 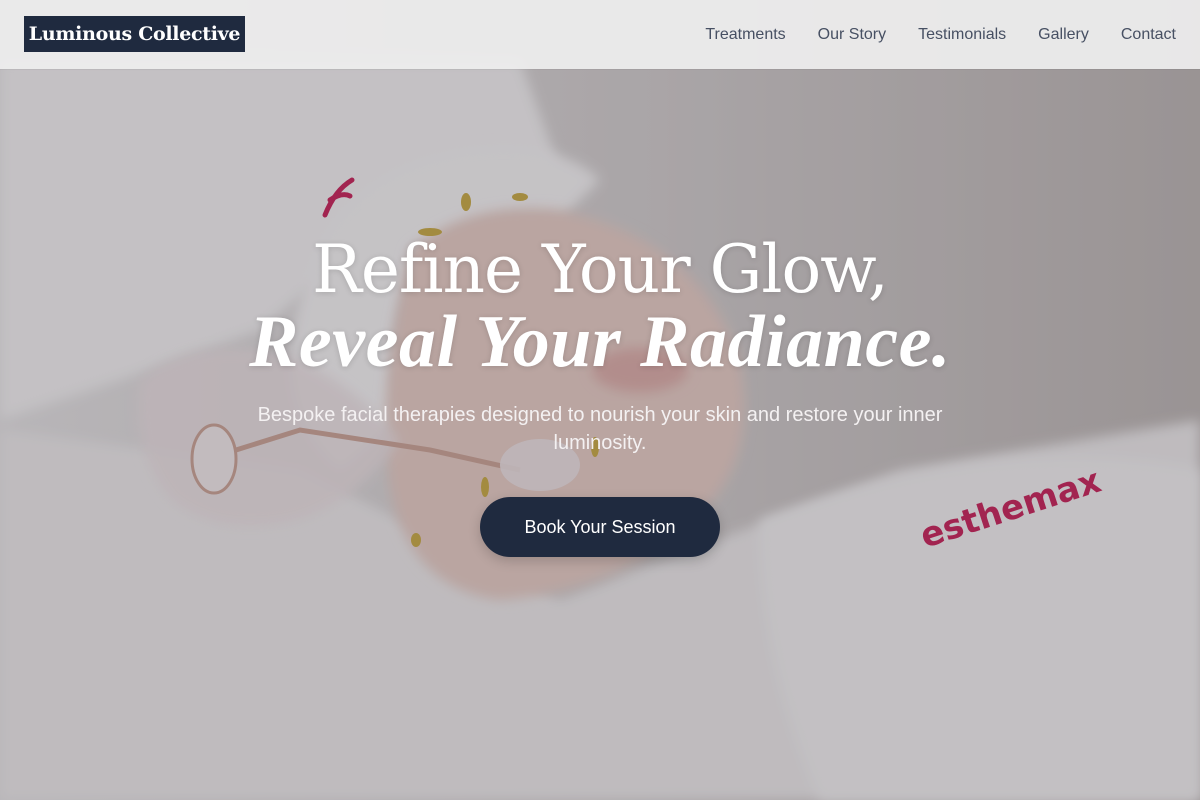 What do you see at coordinates (600, 342) in the screenshot?
I see `hero-headline-line2: Reveal Your Radiance.` at bounding box center [600, 342].